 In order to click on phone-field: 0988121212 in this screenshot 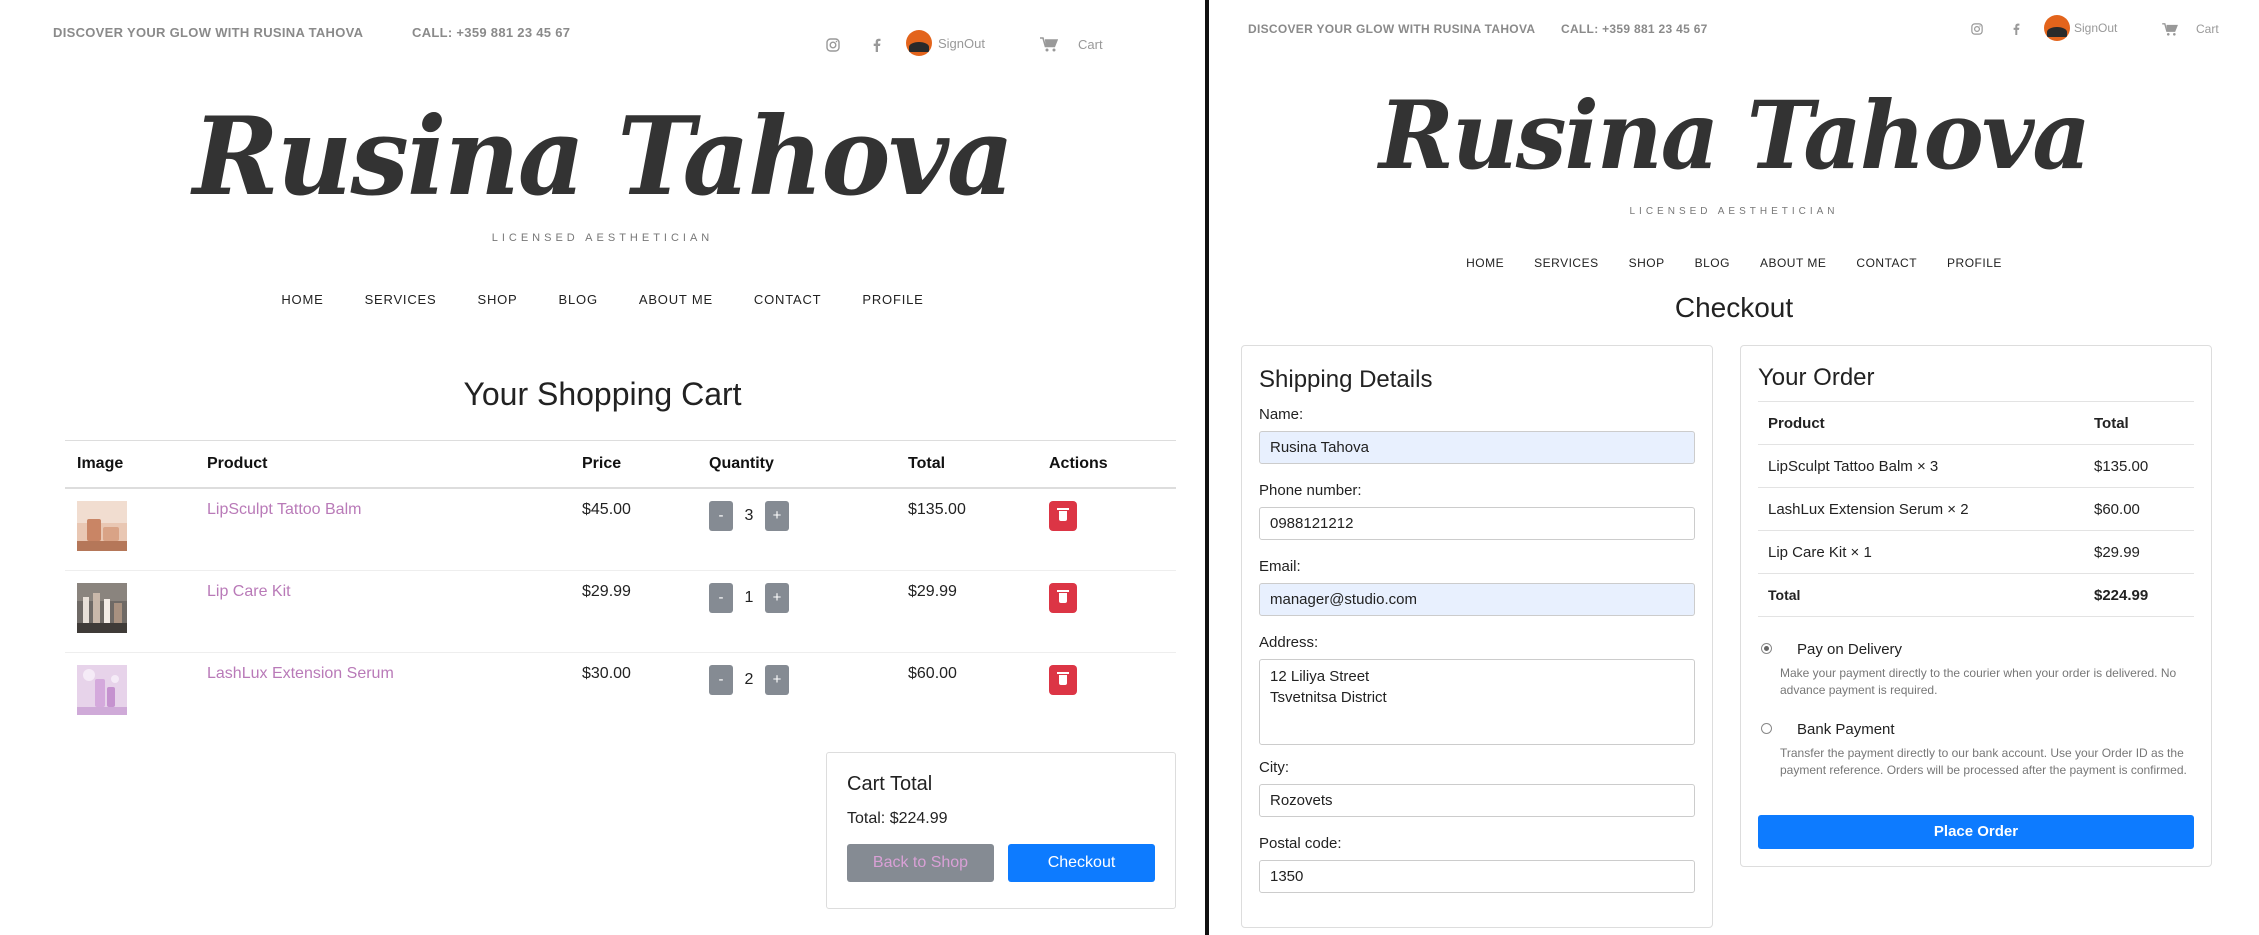, I will do `click(1477, 523)`.